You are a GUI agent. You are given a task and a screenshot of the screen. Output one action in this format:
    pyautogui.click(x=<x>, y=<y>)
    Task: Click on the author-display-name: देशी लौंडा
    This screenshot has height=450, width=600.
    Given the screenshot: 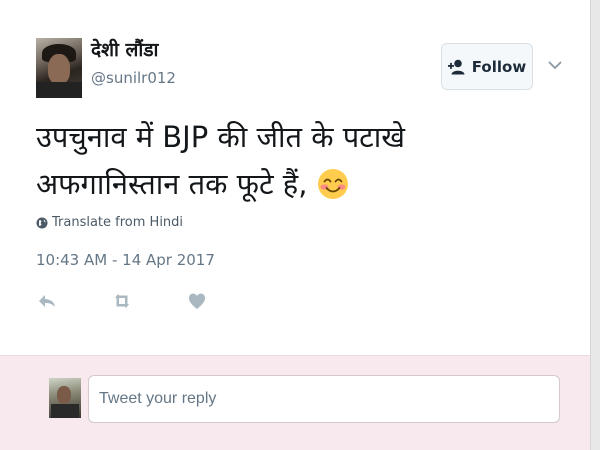 What is the action you would take?
    pyautogui.click(x=124, y=50)
    